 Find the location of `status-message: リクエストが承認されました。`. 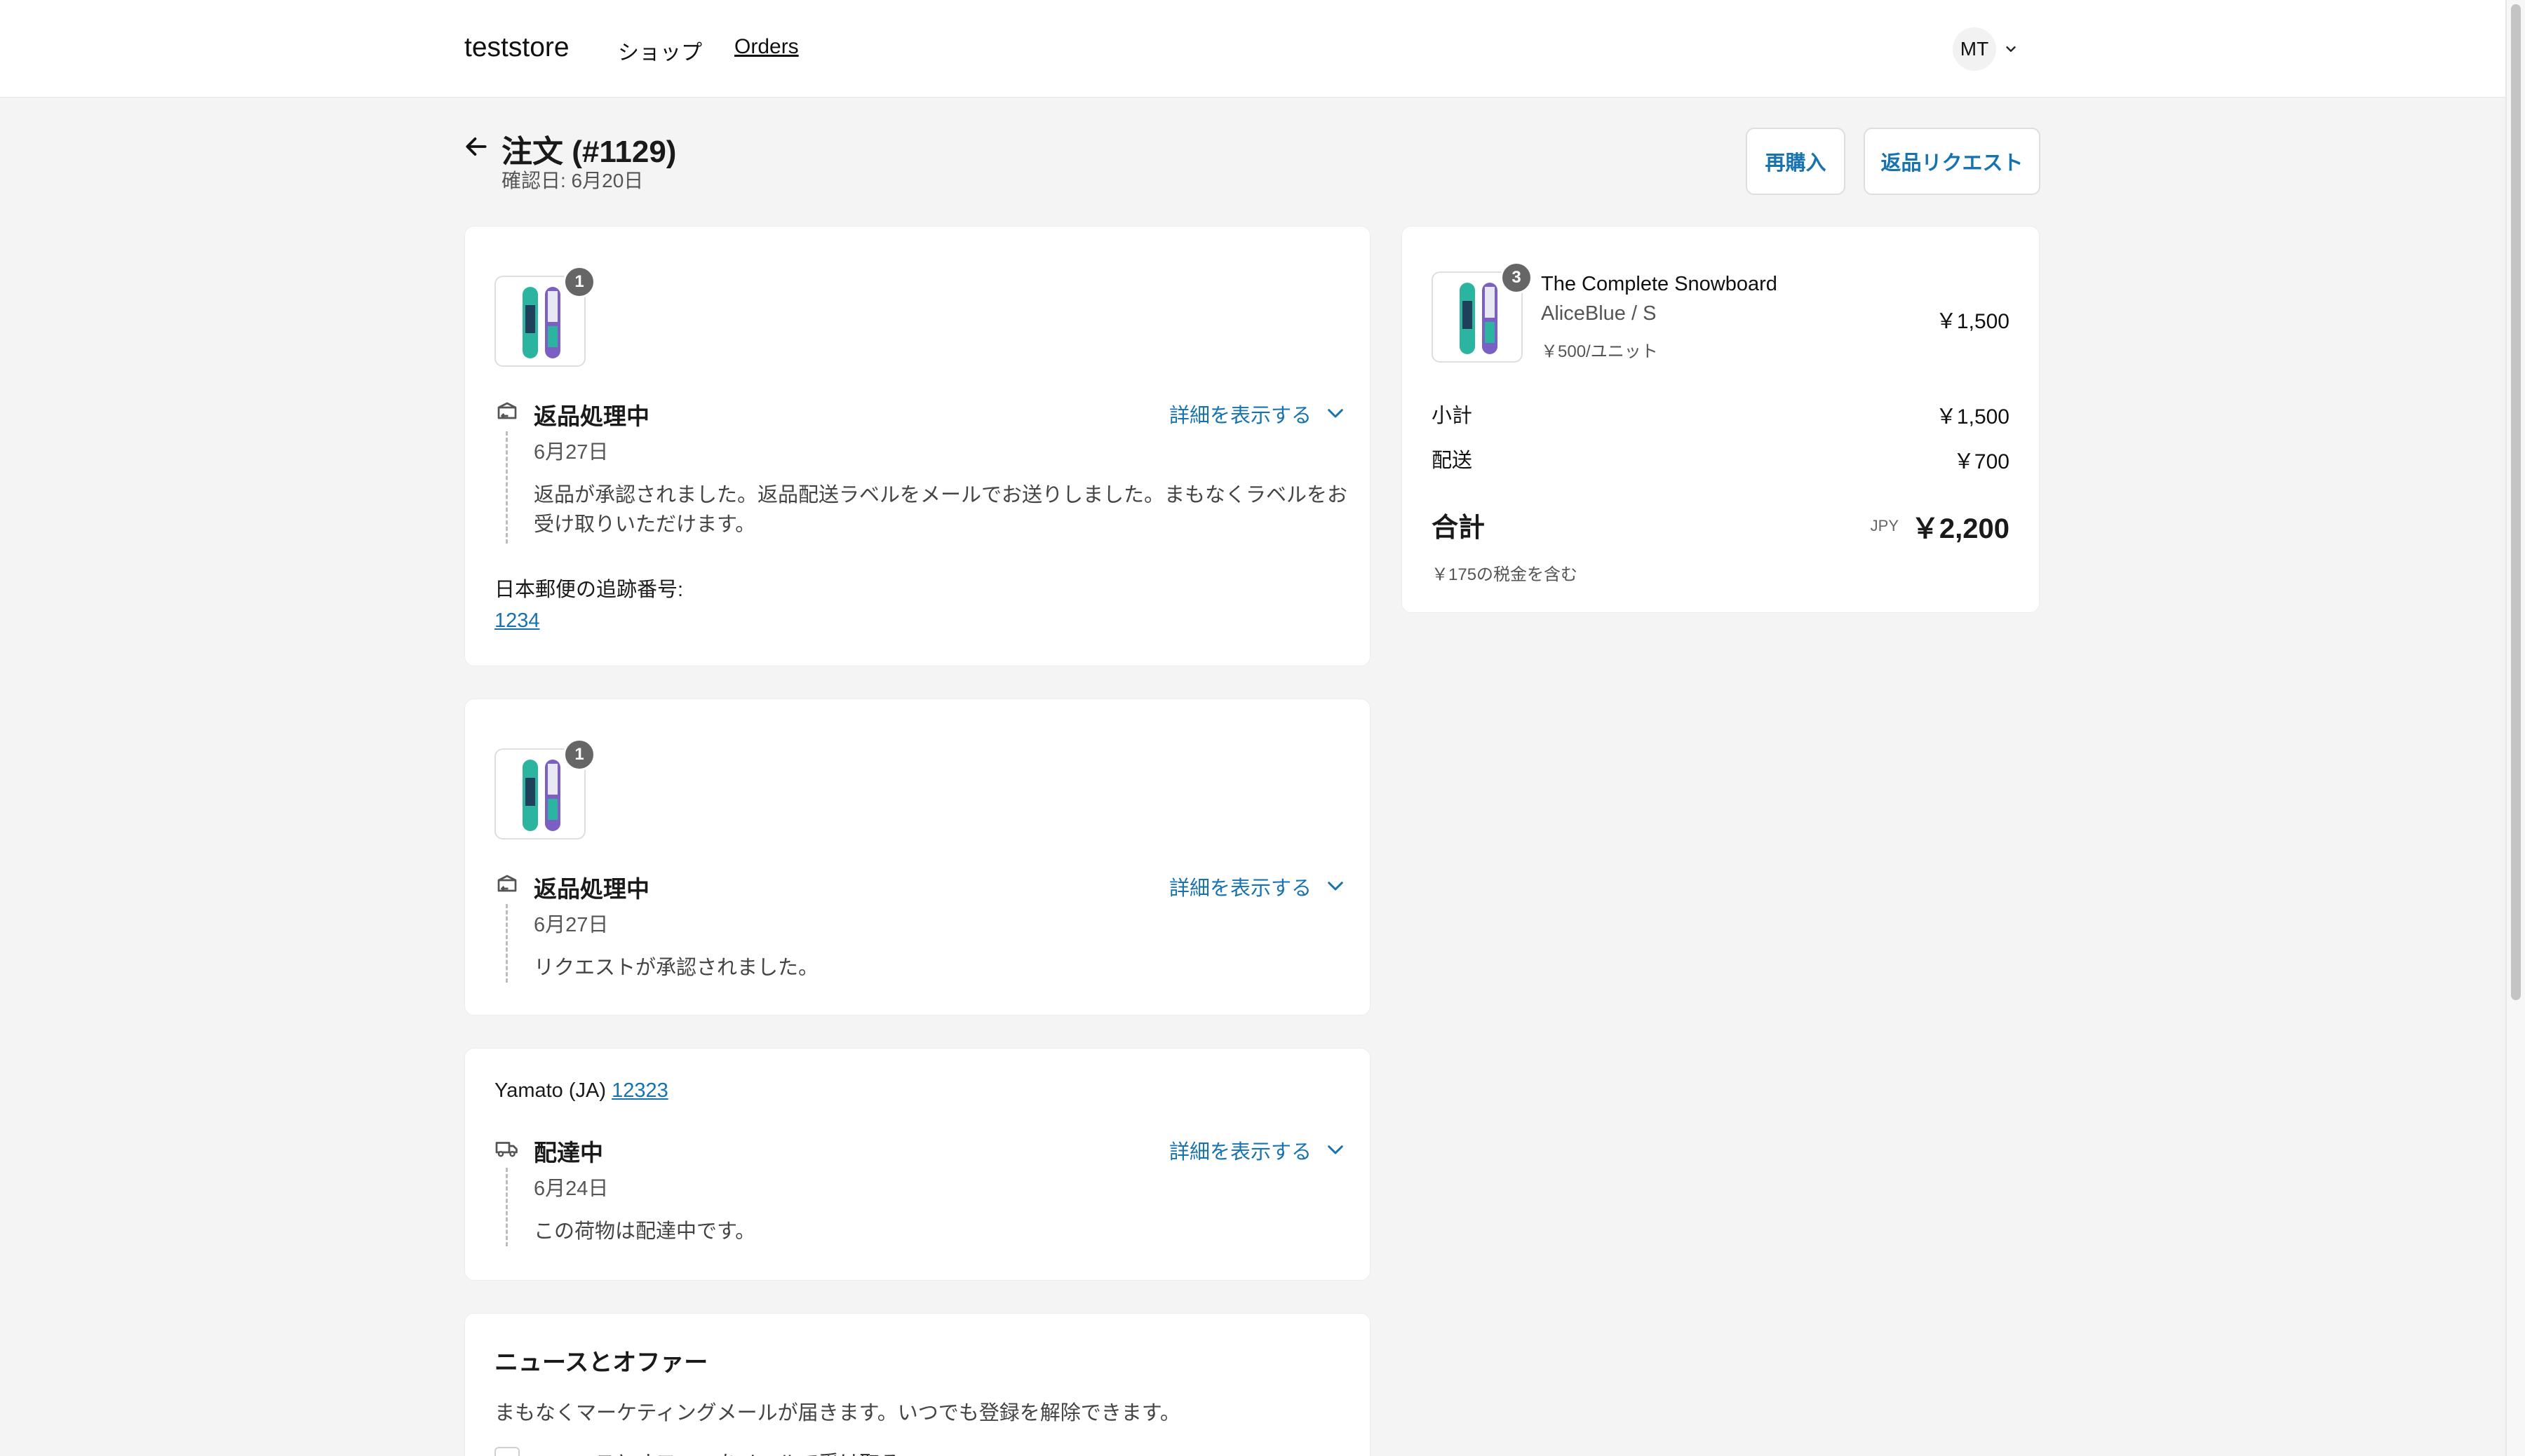

status-message: リクエストが承認されました。 is located at coordinates (676, 968).